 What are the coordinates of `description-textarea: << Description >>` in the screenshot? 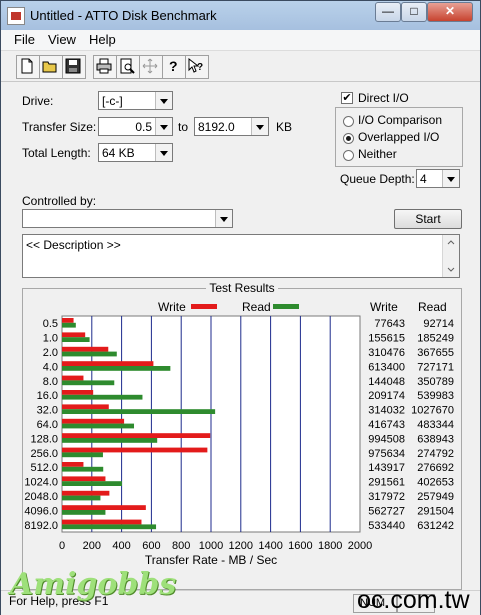 It's located at (241, 256).